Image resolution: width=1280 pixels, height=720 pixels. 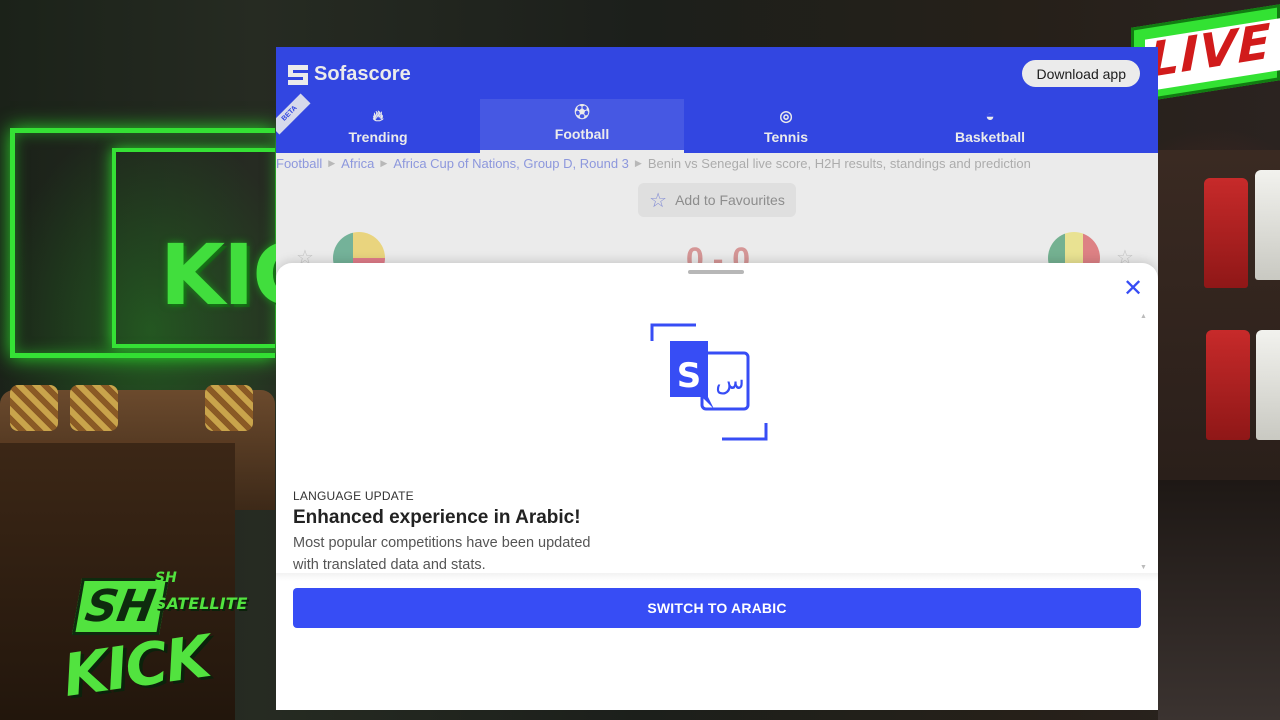 What do you see at coordinates (166, 578) in the screenshot?
I see `sh-logo-small: SH` at bounding box center [166, 578].